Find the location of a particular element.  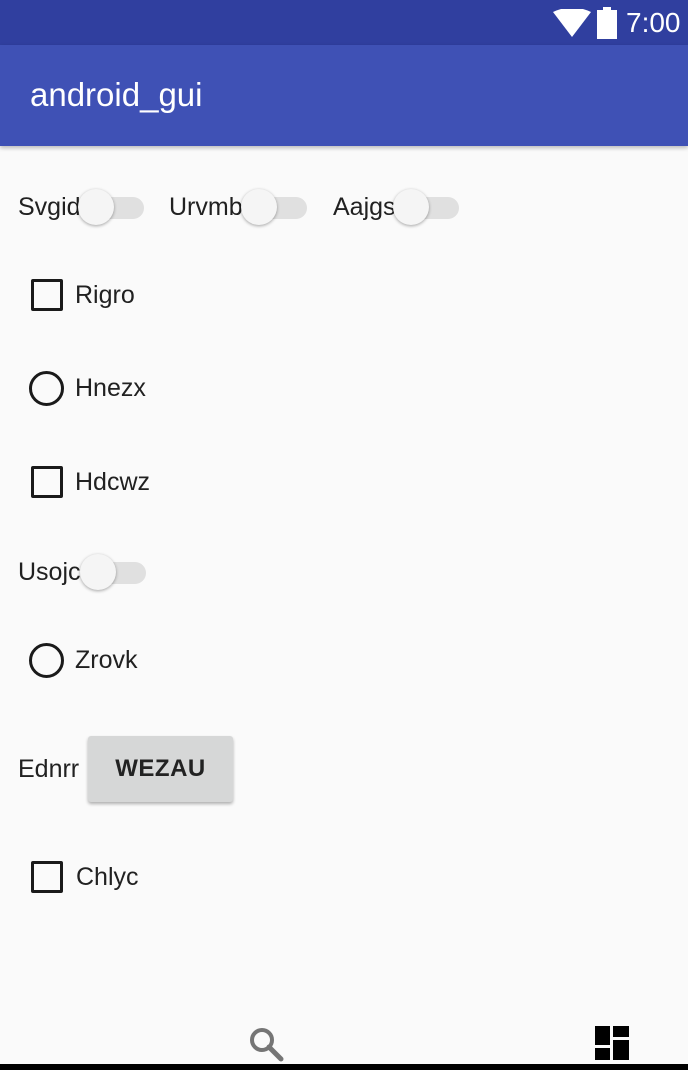

checkbox-chlyc is located at coordinates (47, 877).